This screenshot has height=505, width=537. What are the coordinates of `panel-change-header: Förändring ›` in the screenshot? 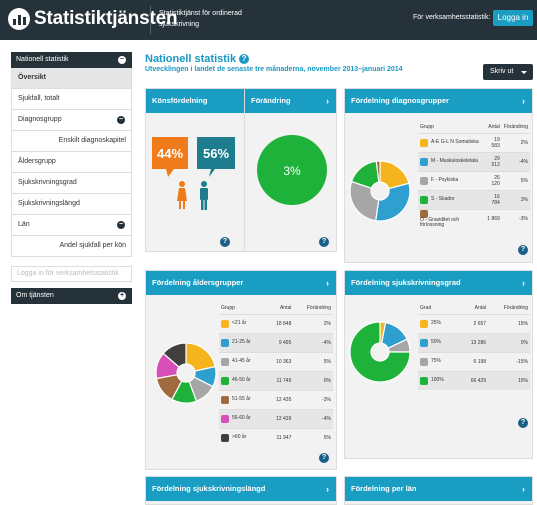 It's located at (290, 101).